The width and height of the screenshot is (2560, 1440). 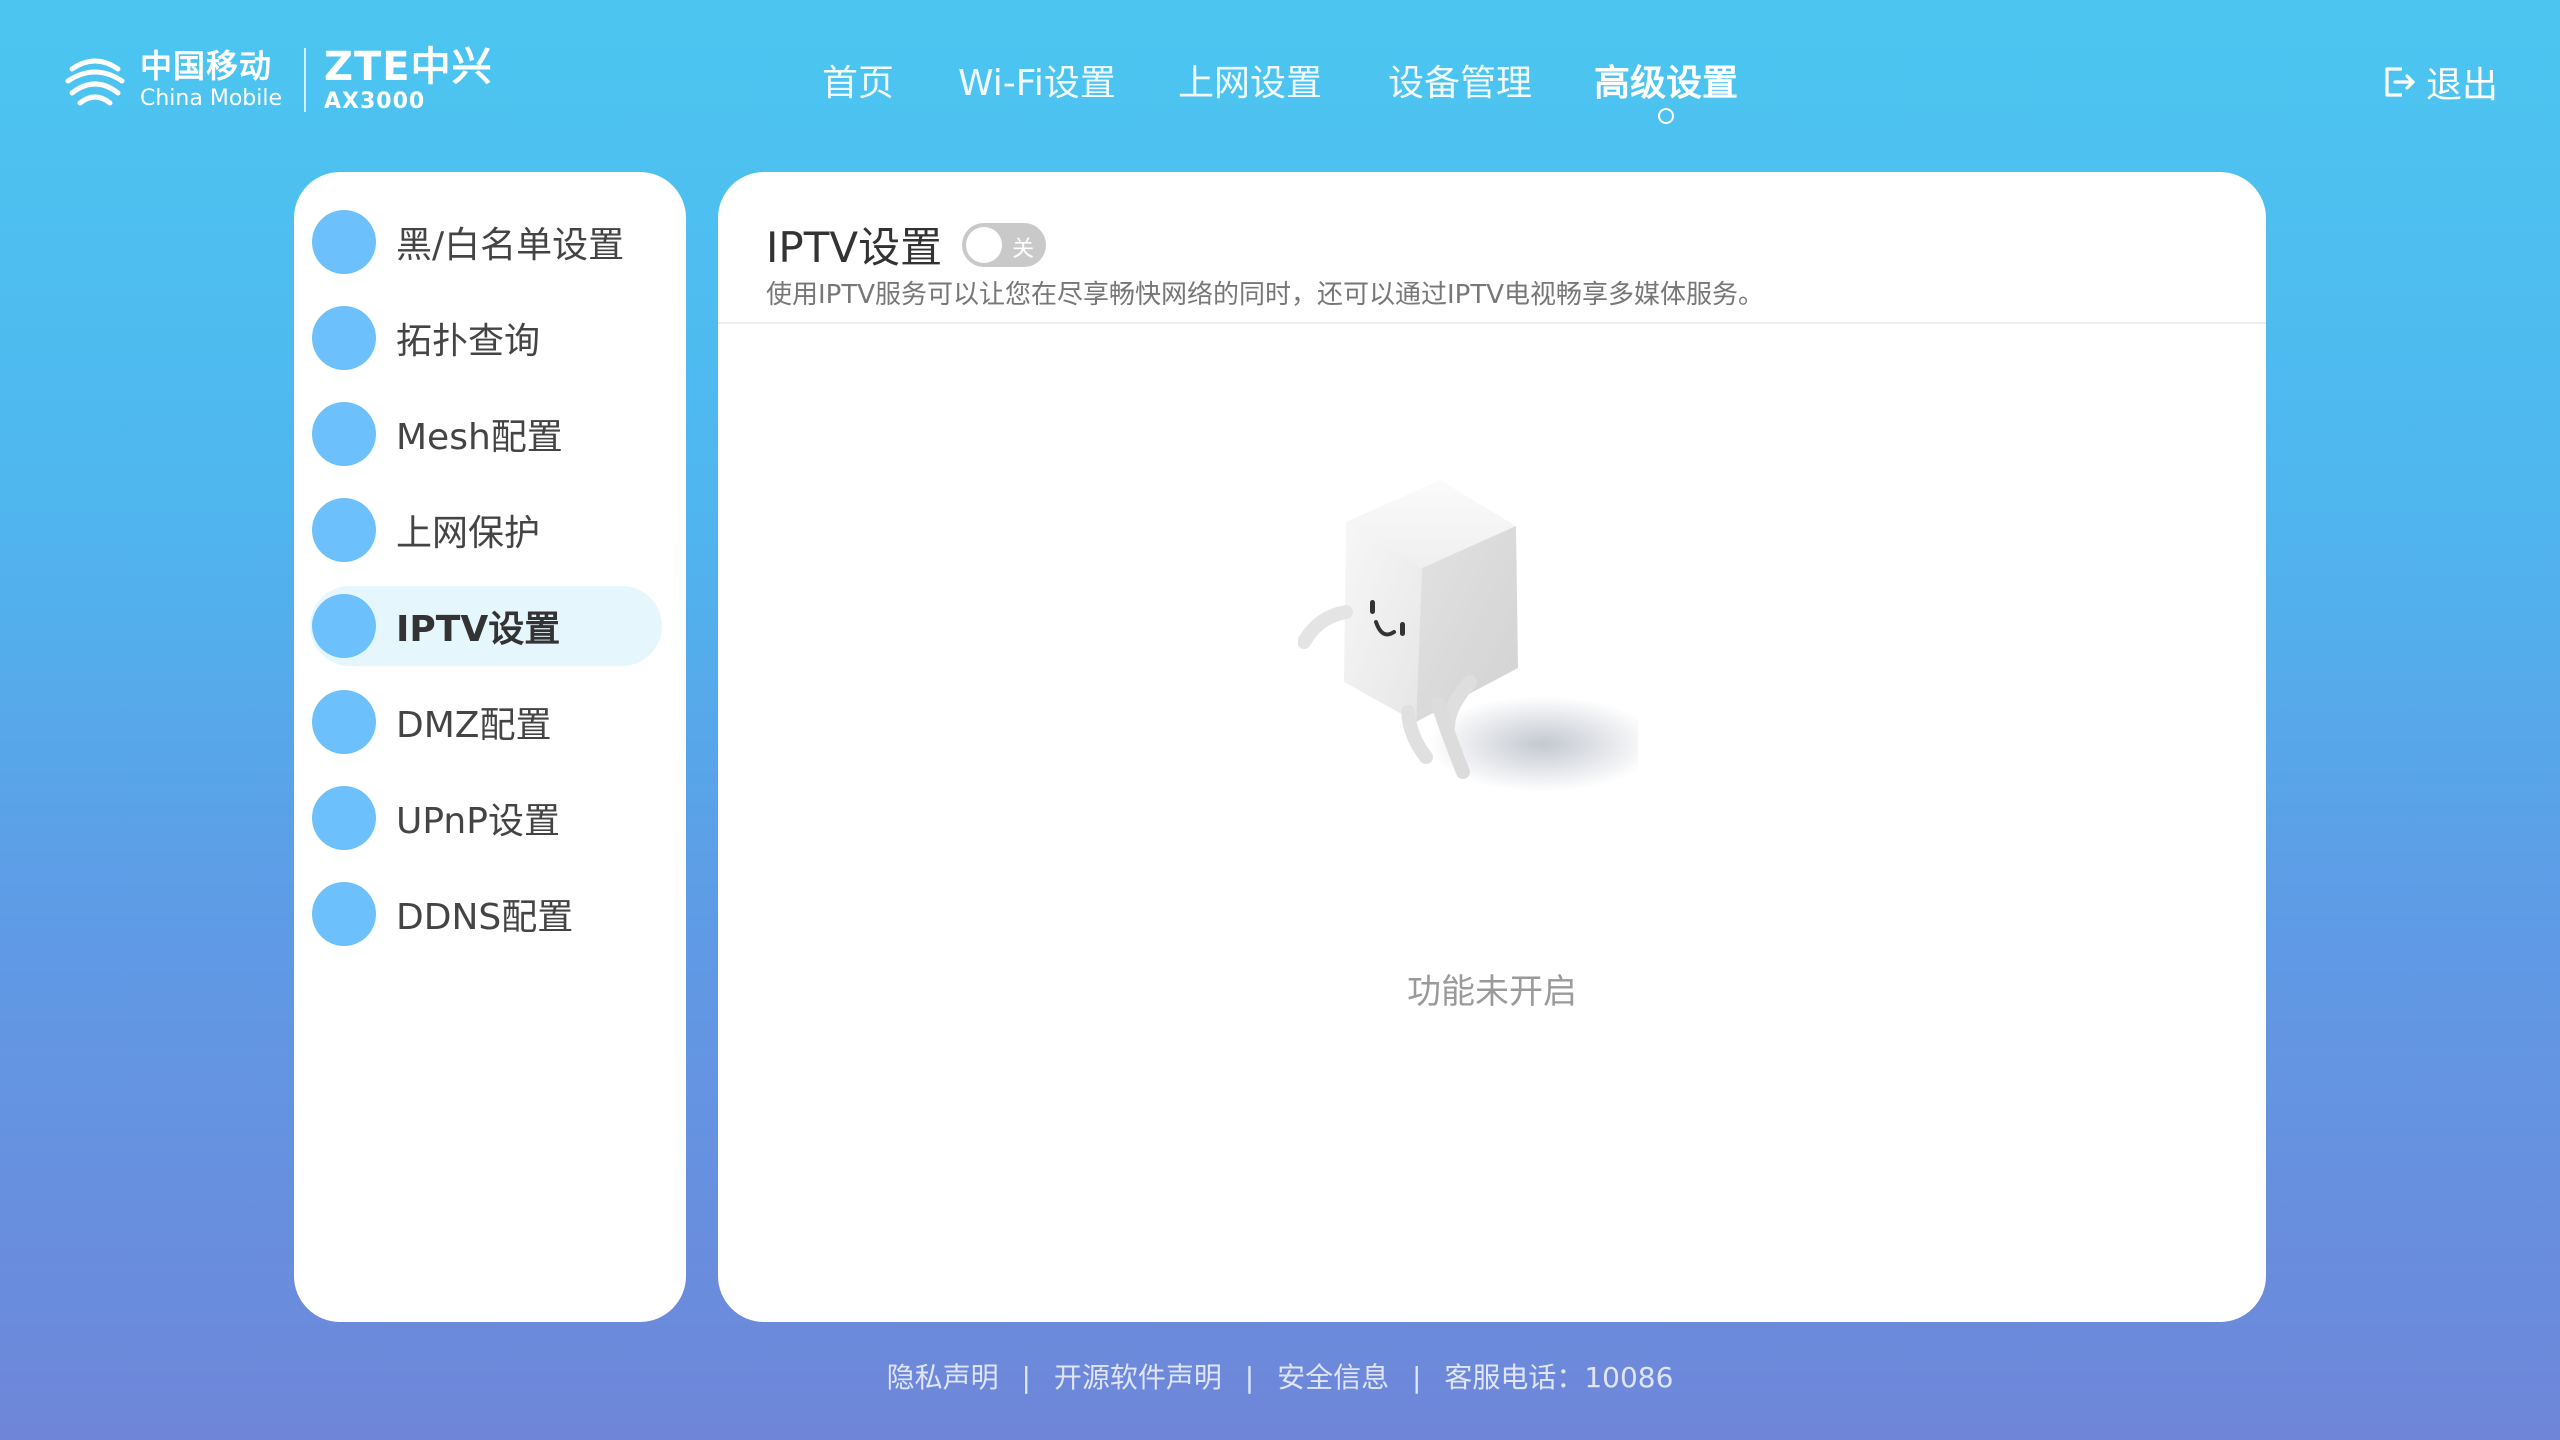 I want to click on sidebar-item-upnp: UPnP设置, so click(x=486, y=818).